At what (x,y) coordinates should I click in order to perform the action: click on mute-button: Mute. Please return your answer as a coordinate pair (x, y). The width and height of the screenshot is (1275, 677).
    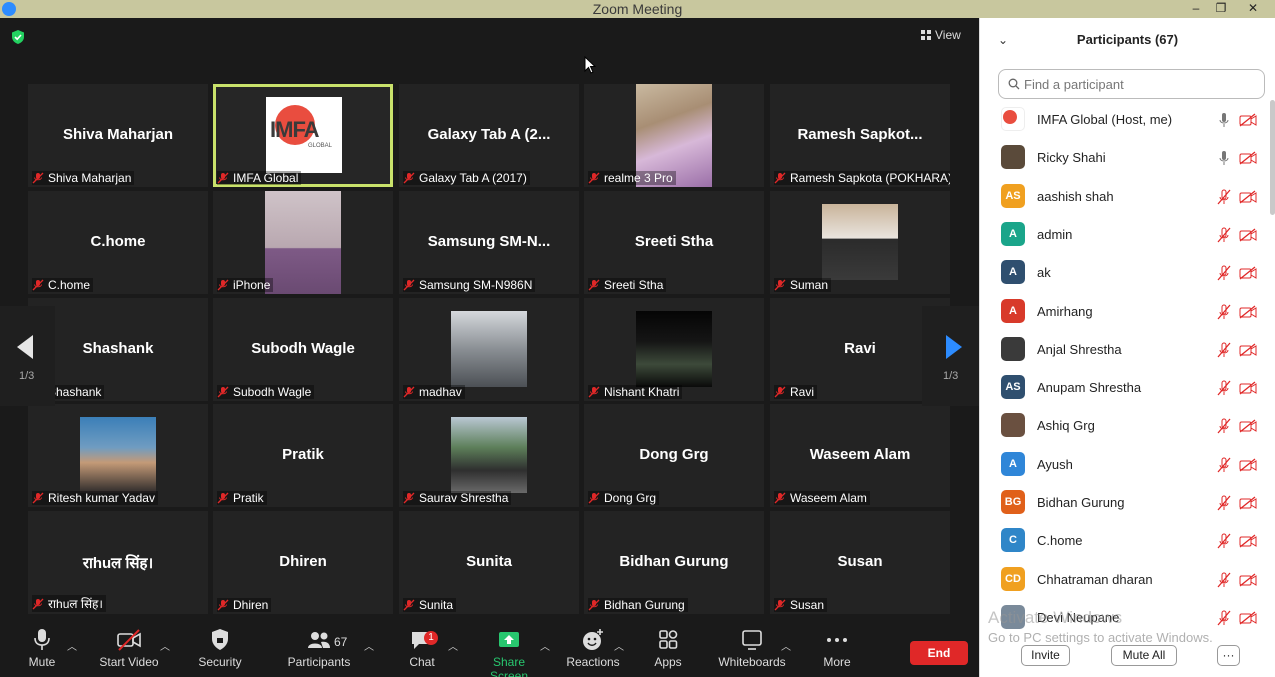
    Looking at the image, I should click on (42, 648).